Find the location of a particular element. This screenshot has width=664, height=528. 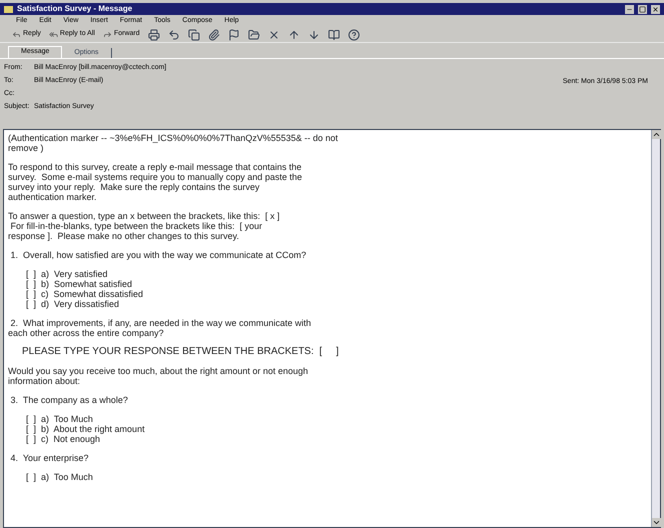

maximize-icon is located at coordinates (642, 9).